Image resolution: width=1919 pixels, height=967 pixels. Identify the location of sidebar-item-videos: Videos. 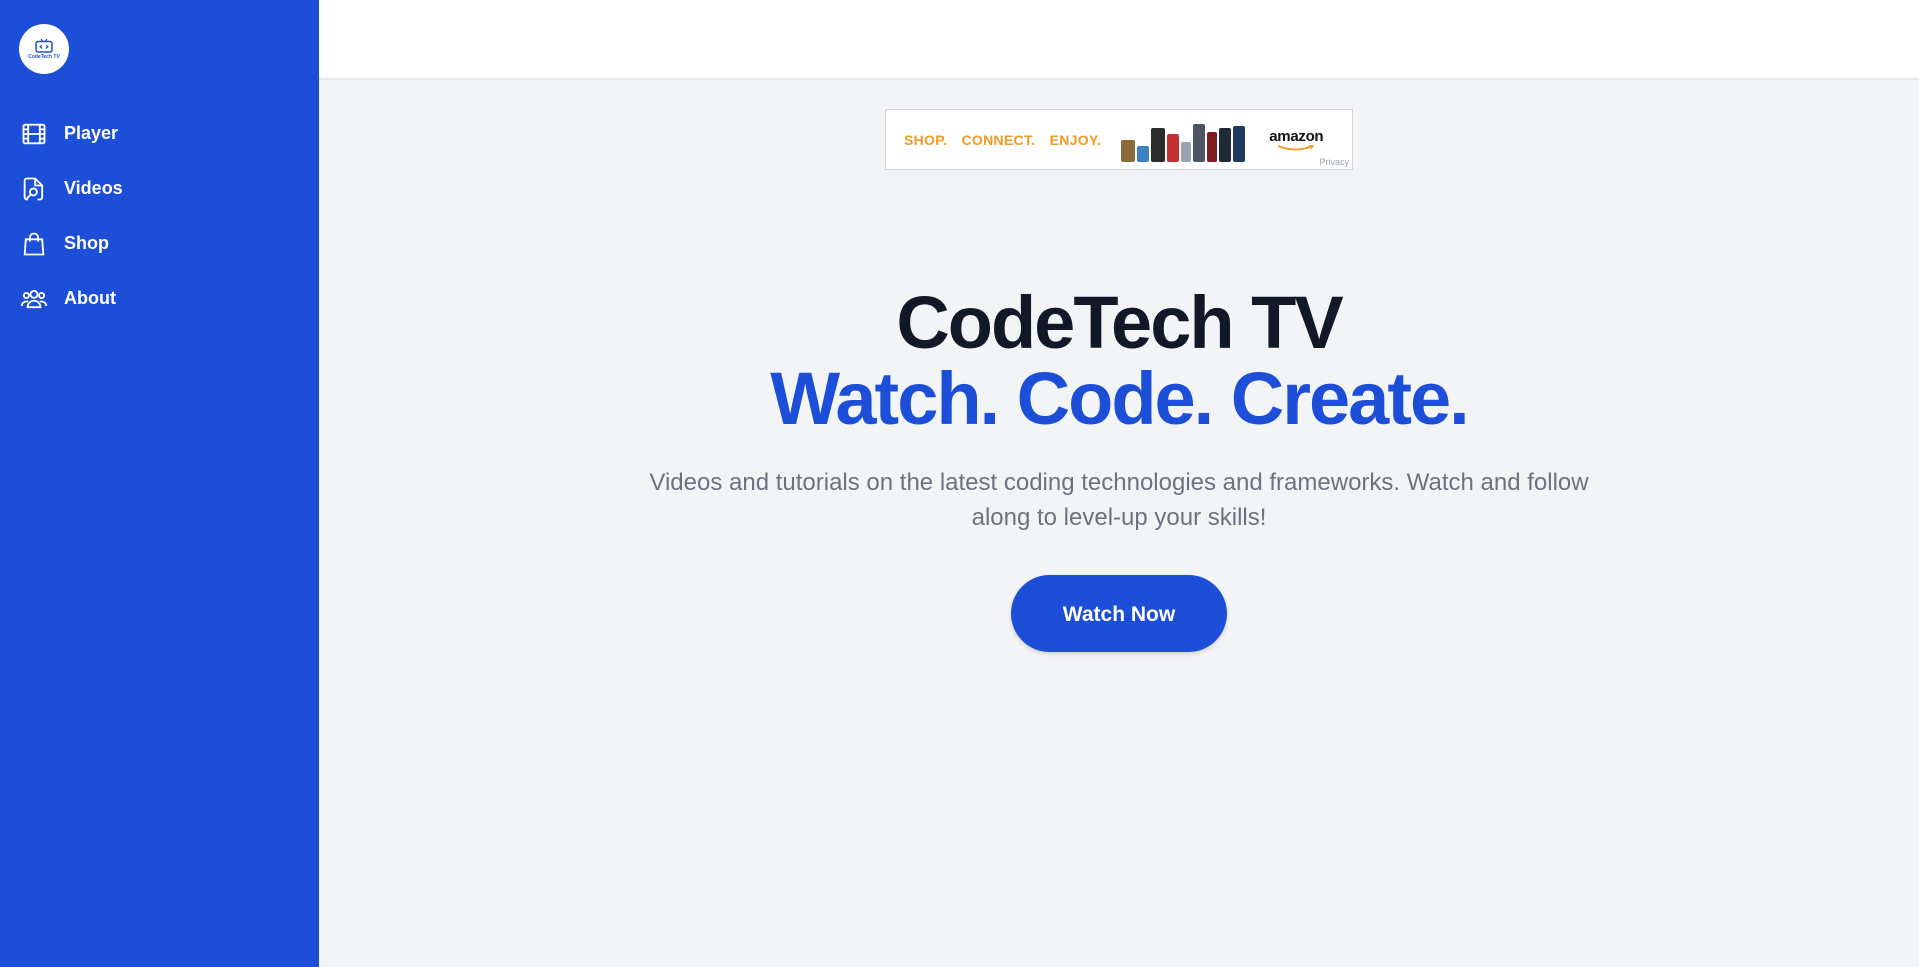
(159, 188).